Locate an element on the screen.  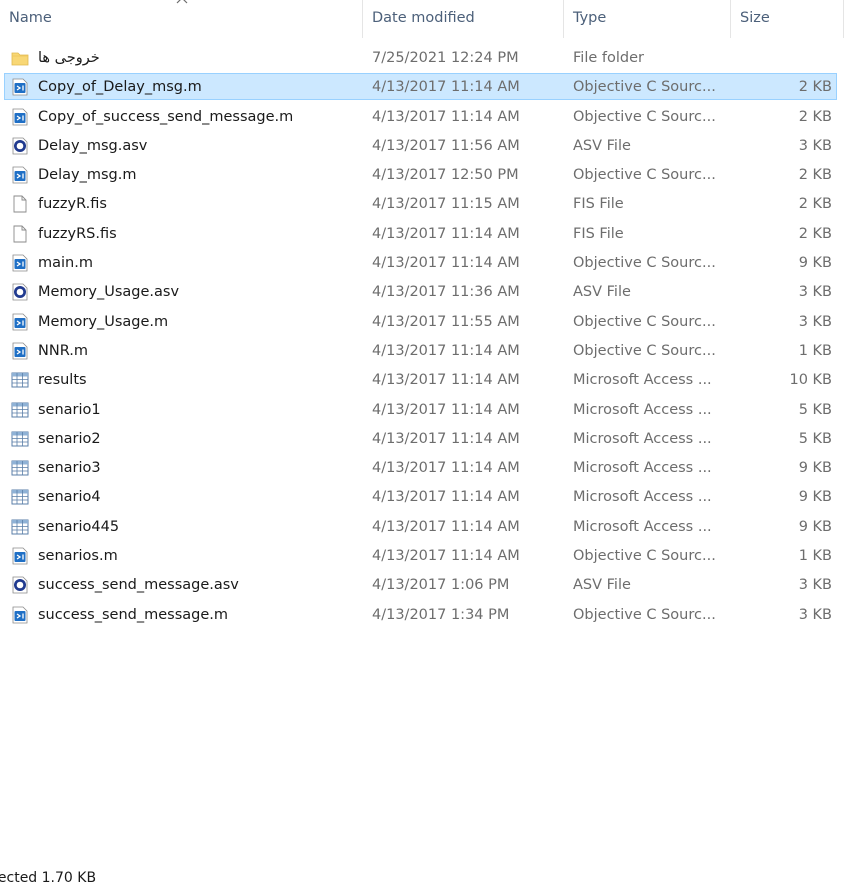
file-name: main.m is located at coordinates (65, 263).